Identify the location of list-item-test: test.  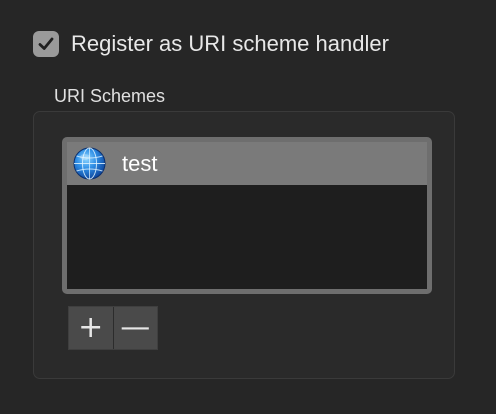
(247, 163).